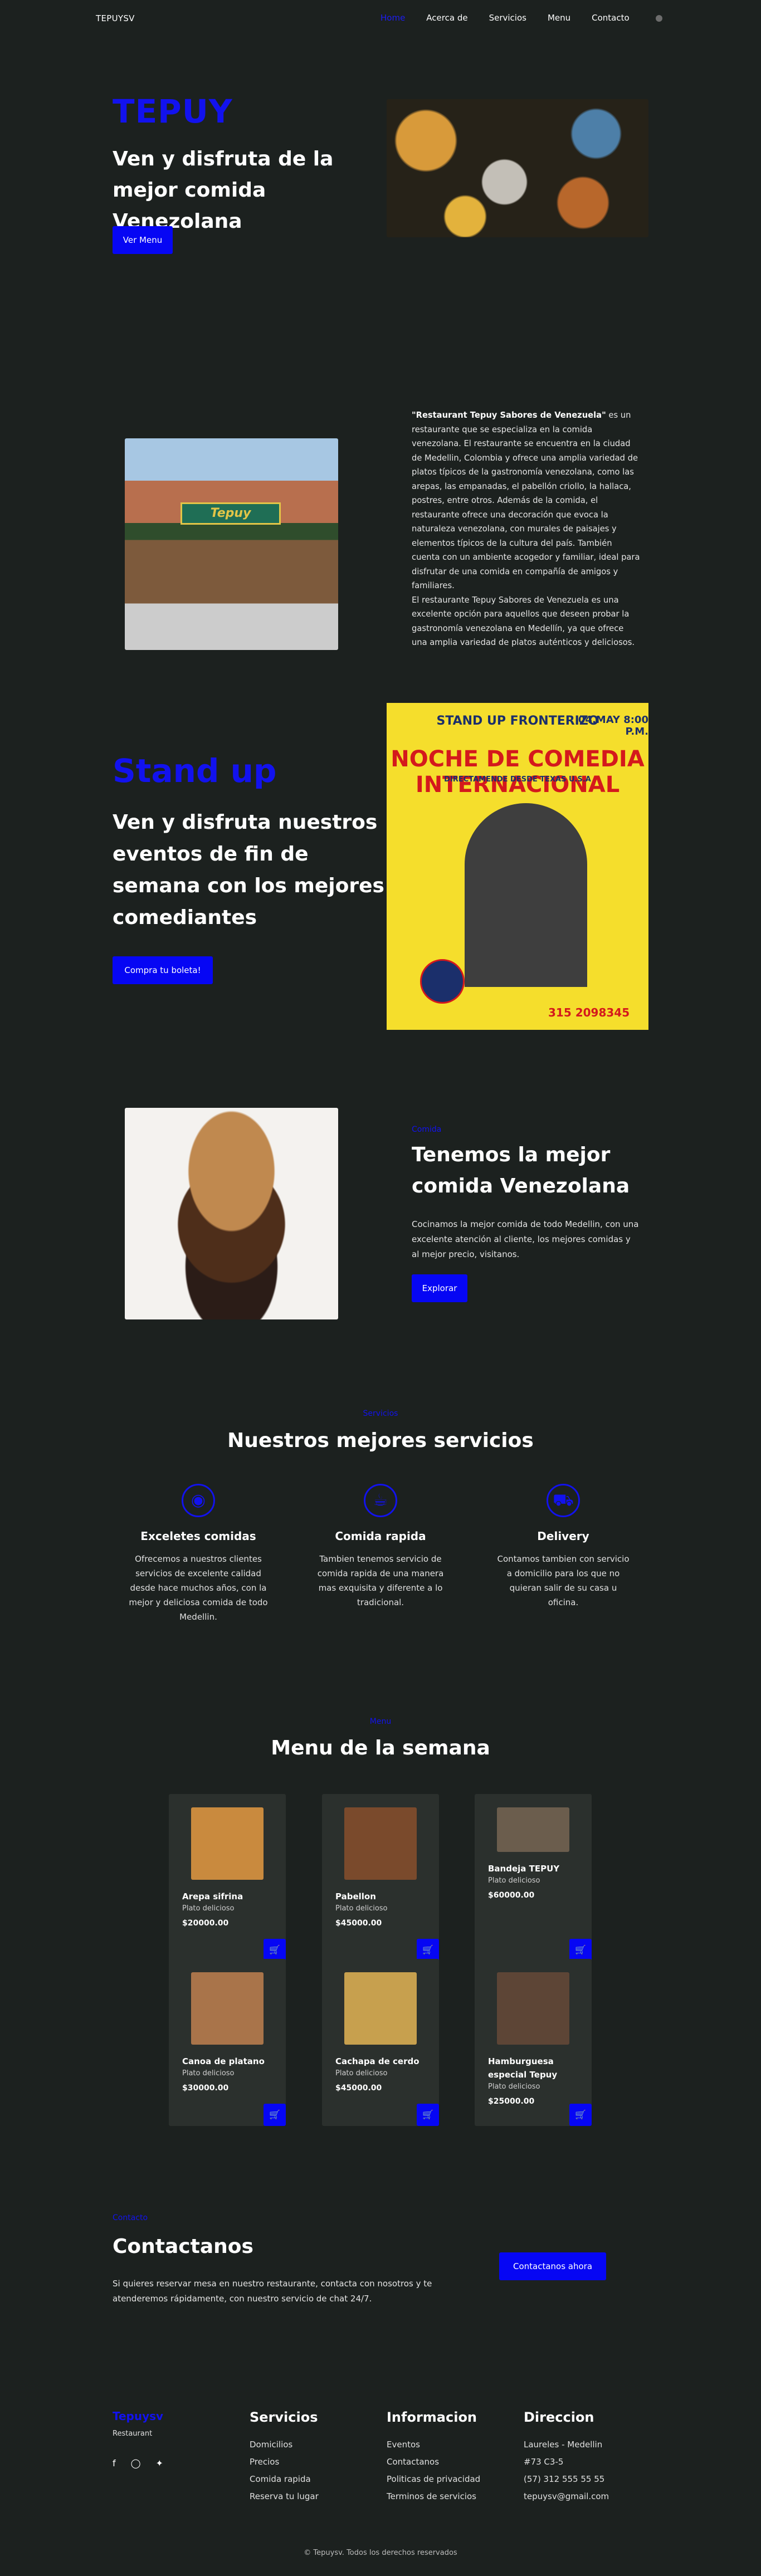 The width and height of the screenshot is (761, 2576). Describe the element at coordinates (512, 2101) in the screenshot. I see `menu-item-price: $25000.00` at that location.